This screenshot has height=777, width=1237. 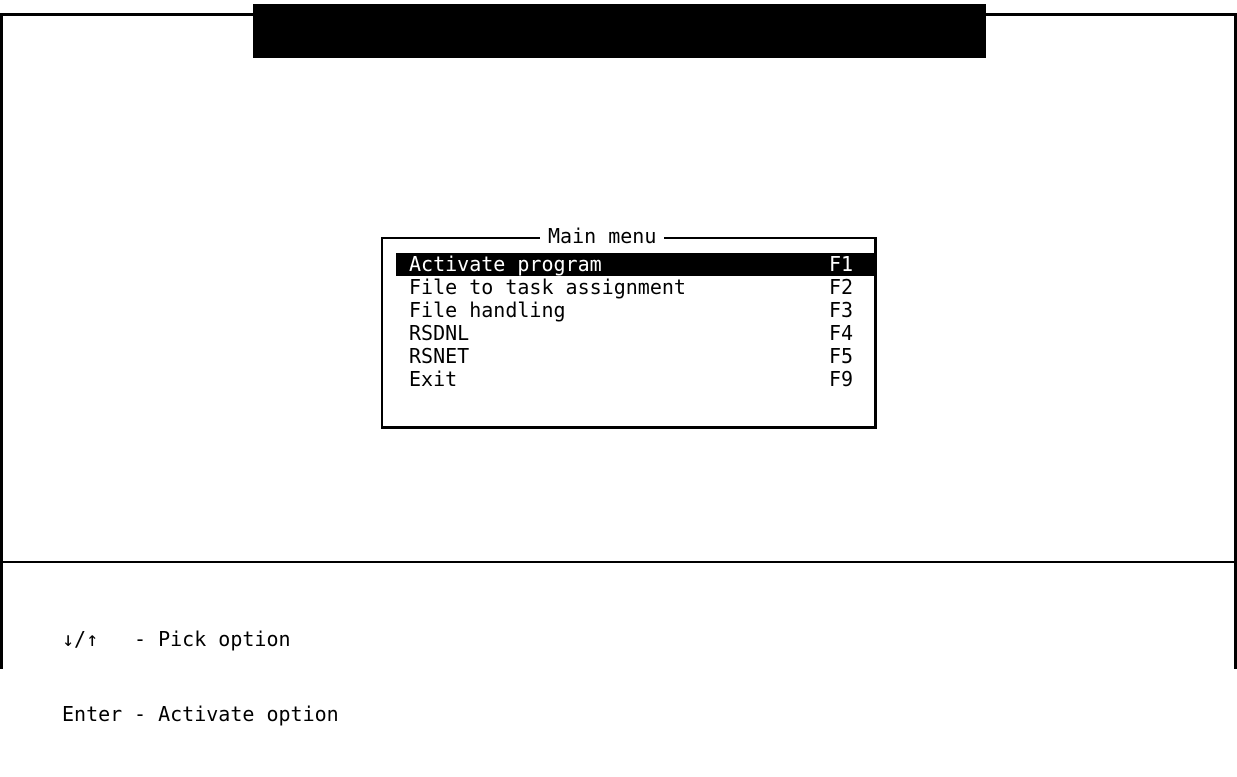 I want to click on menu-item-shortcut: F3, so click(x=841, y=310).